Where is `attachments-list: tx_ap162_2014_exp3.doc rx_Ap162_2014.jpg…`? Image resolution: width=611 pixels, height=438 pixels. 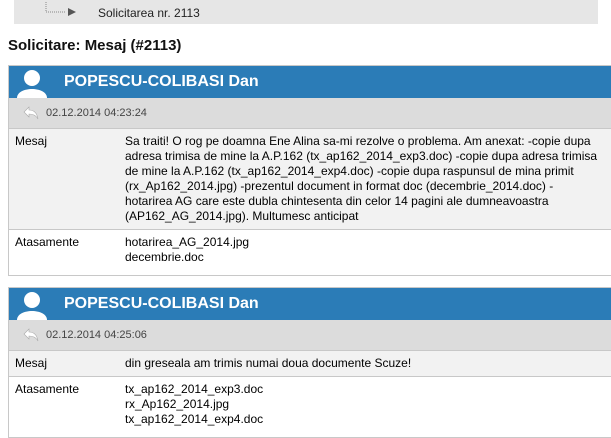
attachments-list: tx_ap162_2014_exp3.doc rx_Ap162_2014.jpg… is located at coordinates (368, 404).